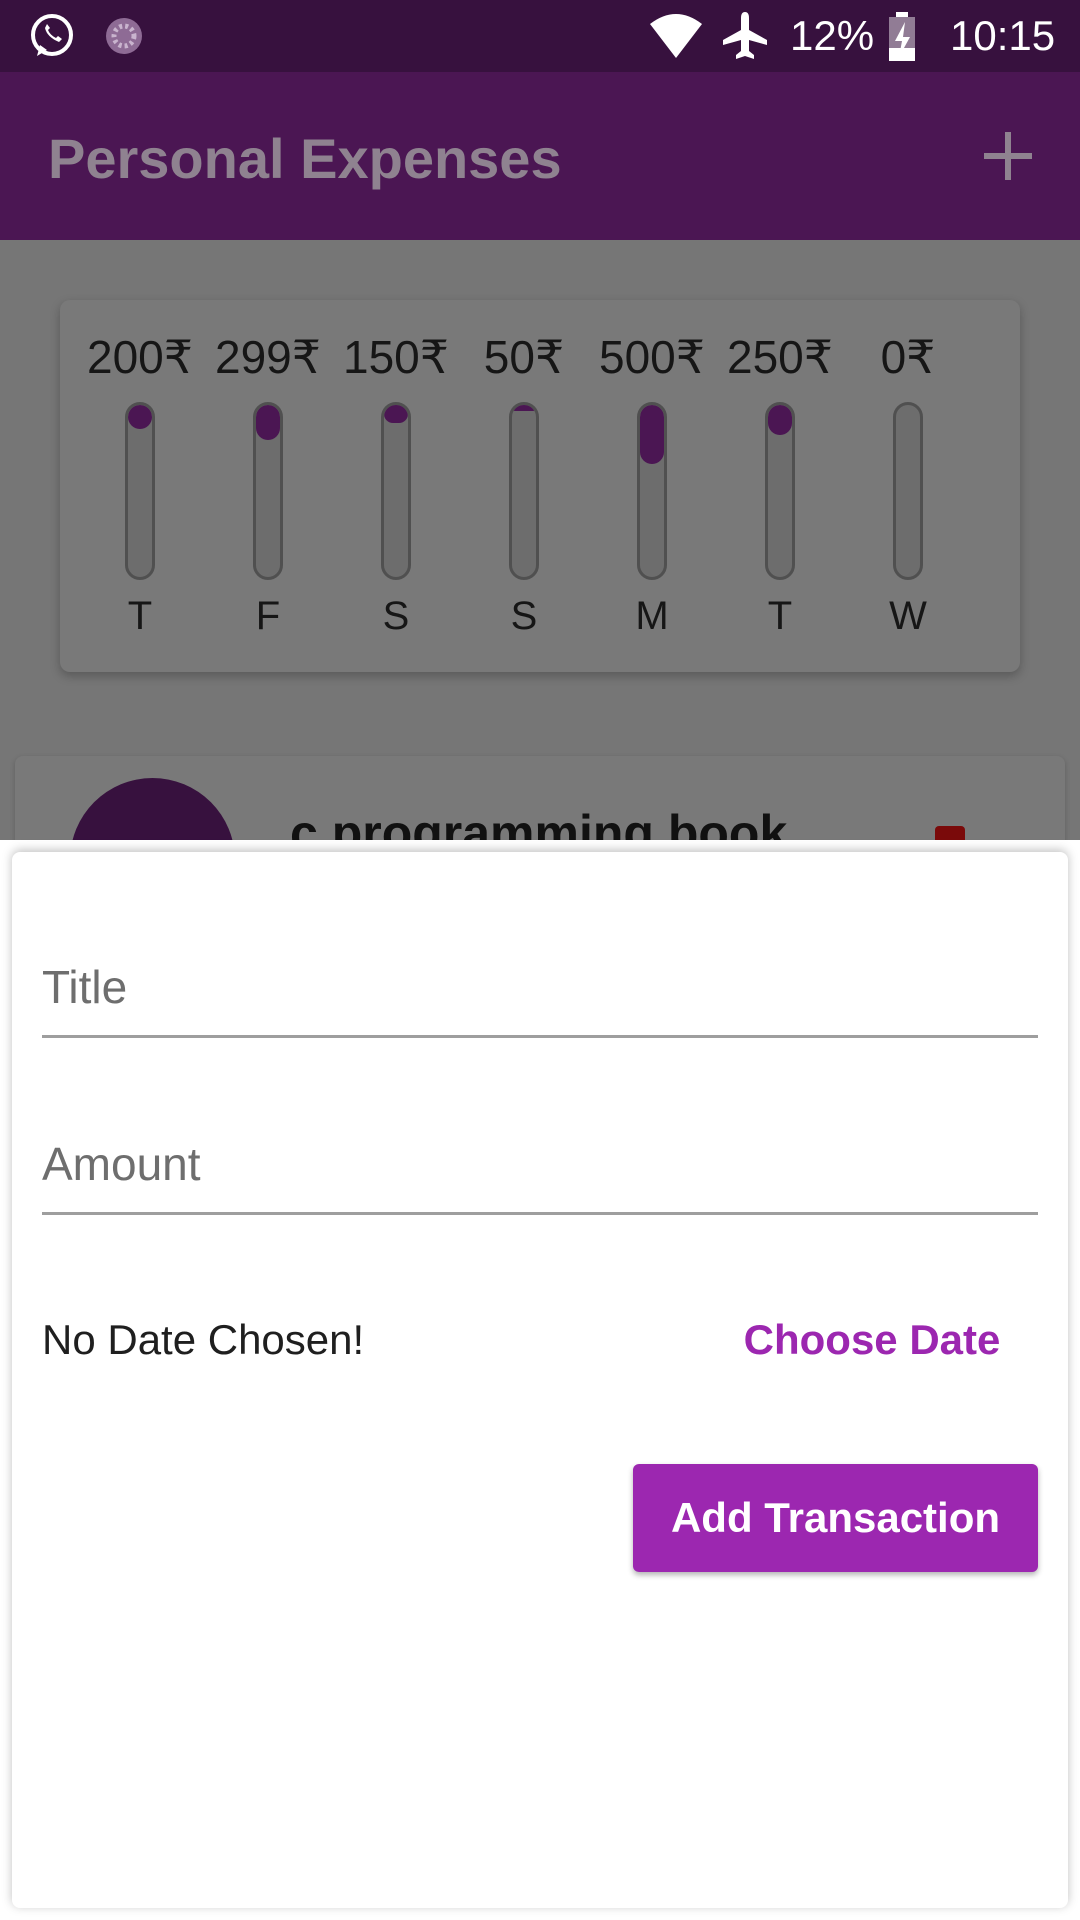 The image size is (1080, 1920). I want to click on bar-day-label: W, so click(908, 616).